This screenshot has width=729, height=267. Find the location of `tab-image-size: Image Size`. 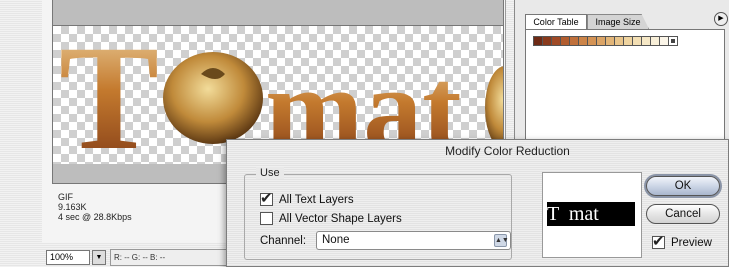

tab-image-size: Image Size is located at coordinates (618, 21).